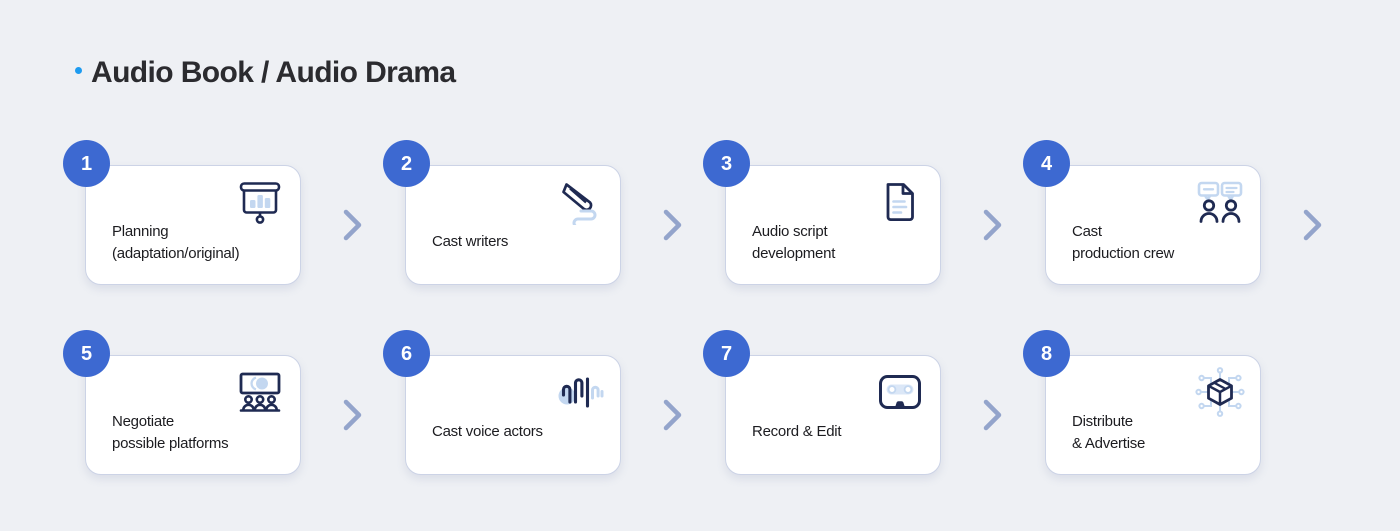 The width and height of the screenshot is (1400, 531). Describe the element at coordinates (580, 392) in the screenshot. I see `sound-wave-icon` at that location.